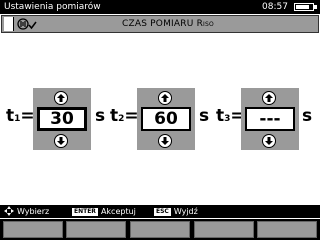 The height and width of the screenshot is (240, 320). What do you see at coordinates (20, 116) in the screenshot?
I see `t1-label: t1=` at bounding box center [20, 116].